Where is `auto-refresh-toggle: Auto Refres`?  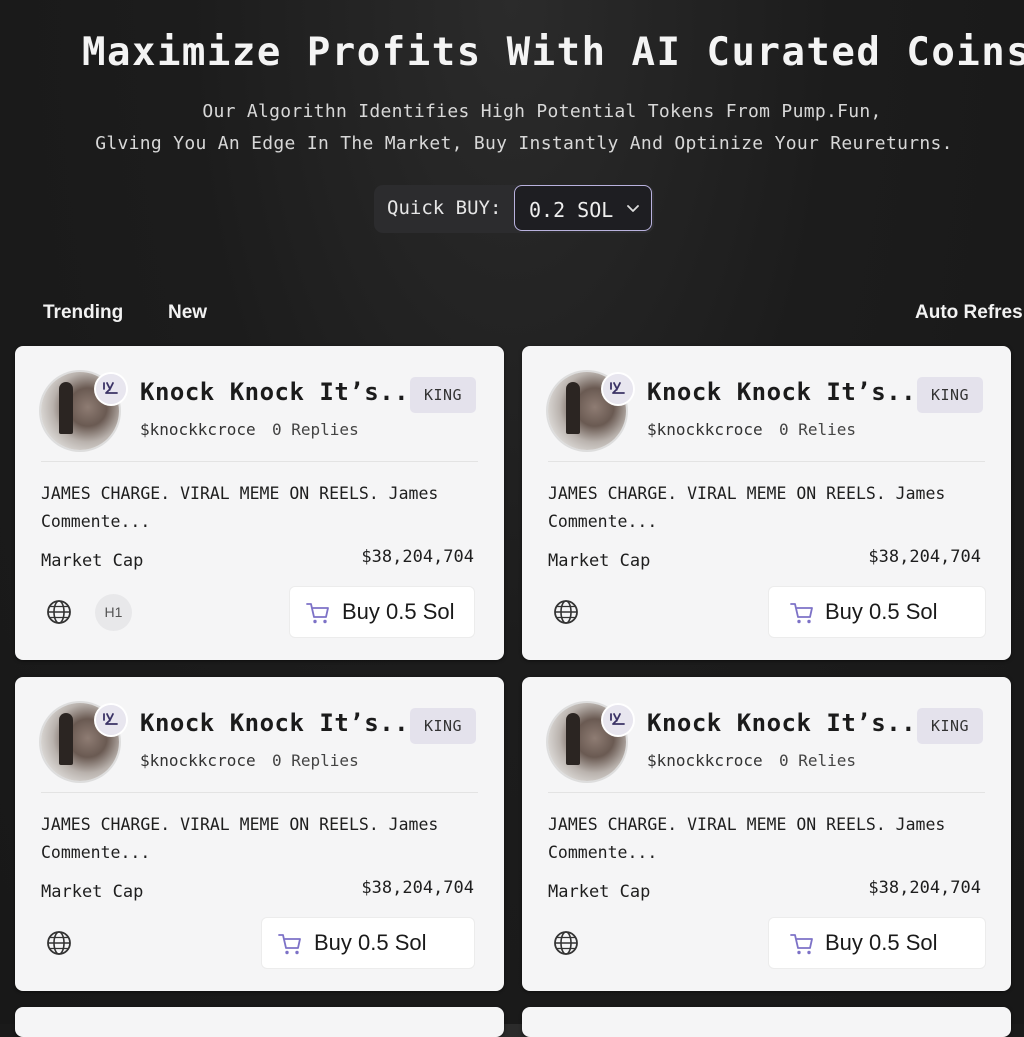
auto-refresh-toggle: Auto Refres is located at coordinates (969, 313).